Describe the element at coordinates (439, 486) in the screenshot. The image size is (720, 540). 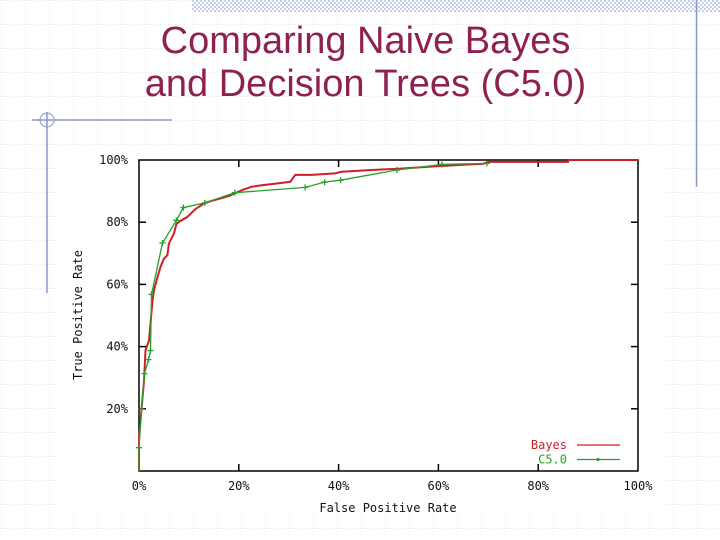
I see `x-tick-label: 60%` at that location.